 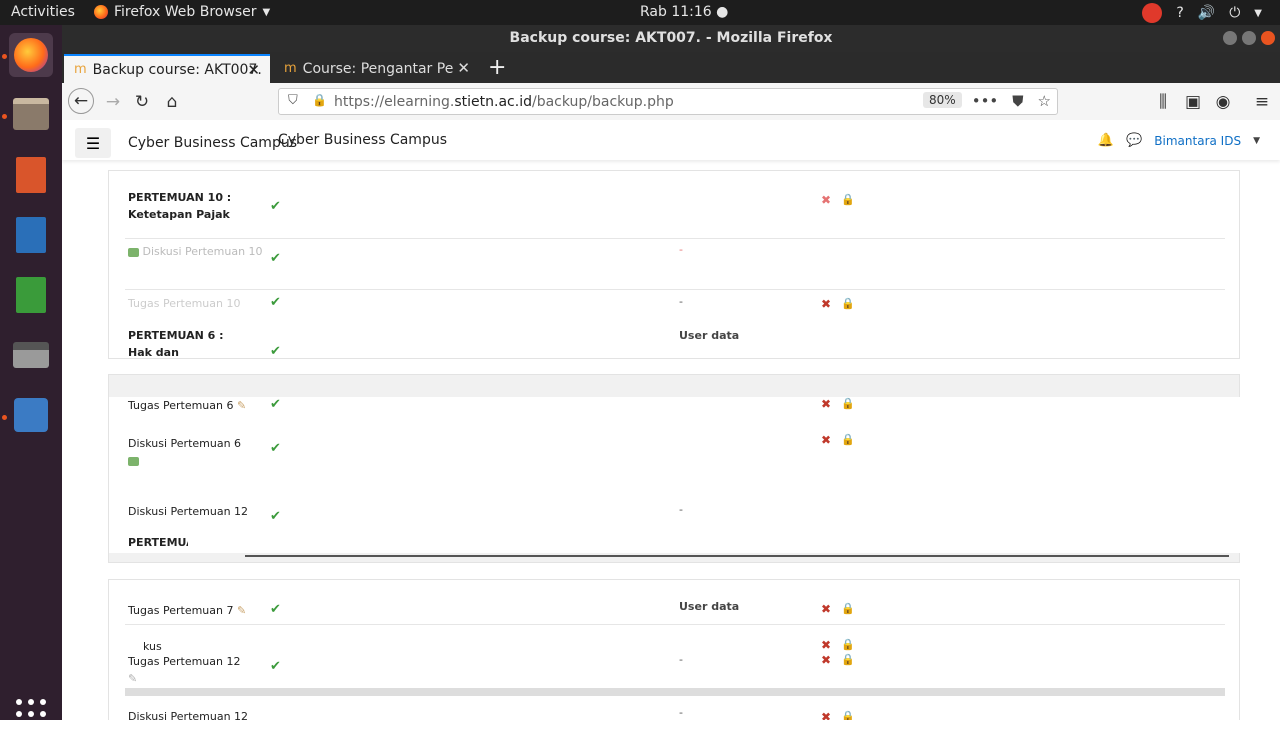 What do you see at coordinates (31, 55) in the screenshot?
I see `firefox-dock-item` at bounding box center [31, 55].